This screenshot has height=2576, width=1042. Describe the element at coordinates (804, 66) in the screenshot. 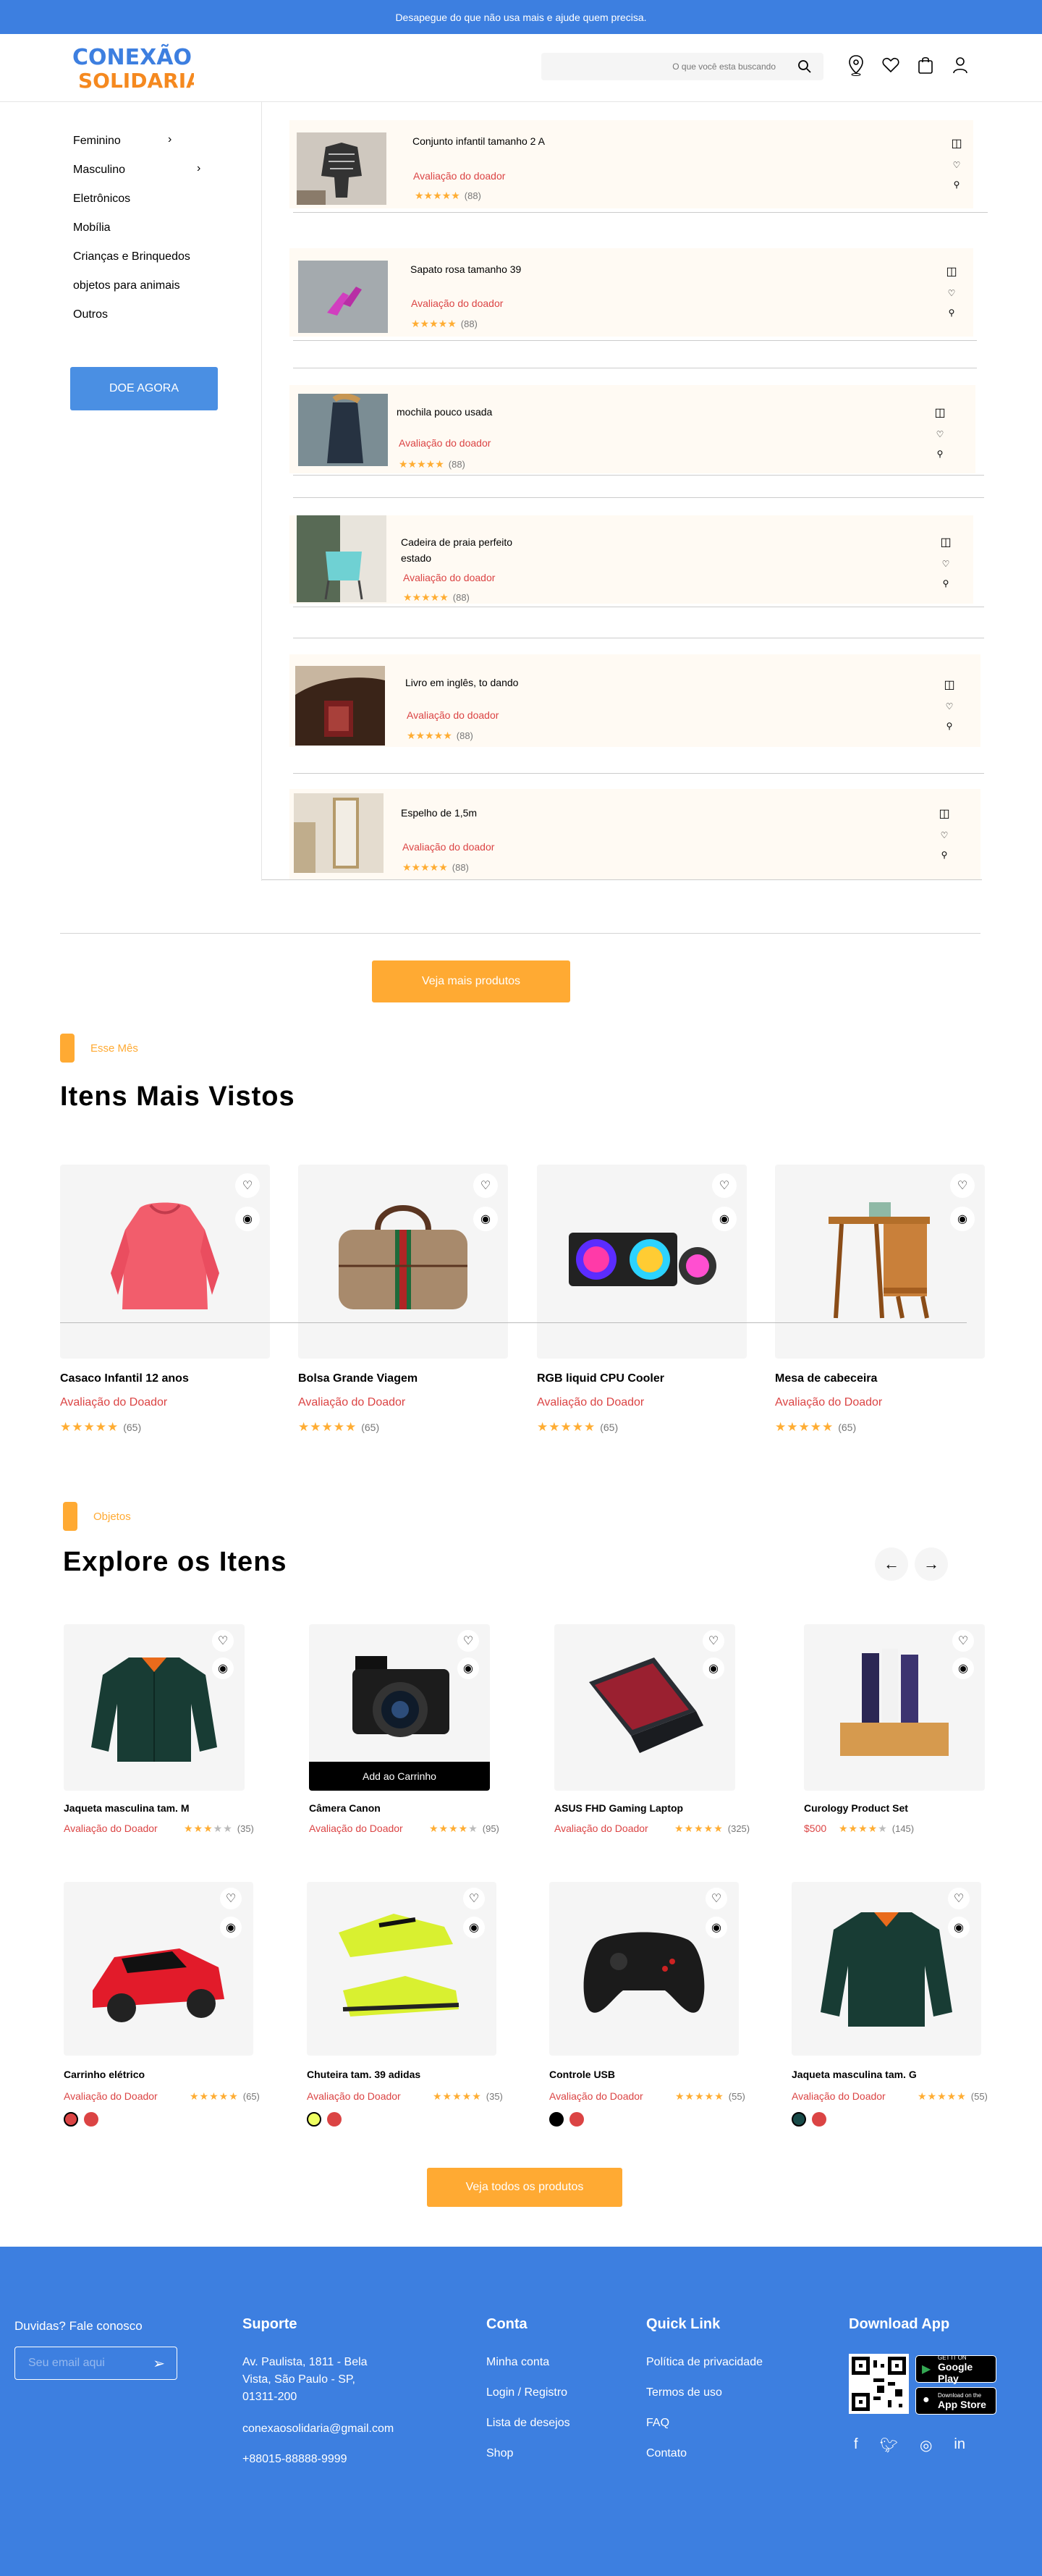

I see `search-icon` at that location.